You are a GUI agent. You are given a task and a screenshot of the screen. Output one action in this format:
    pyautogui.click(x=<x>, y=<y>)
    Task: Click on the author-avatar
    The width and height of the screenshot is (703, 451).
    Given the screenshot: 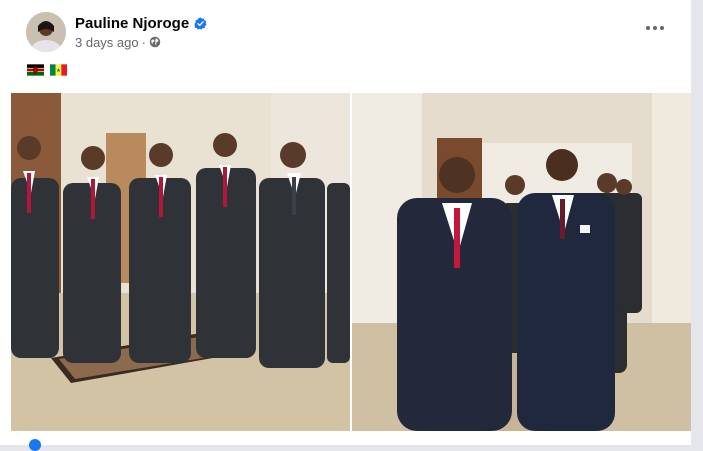 What is the action you would take?
    pyautogui.click(x=46, y=32)
    